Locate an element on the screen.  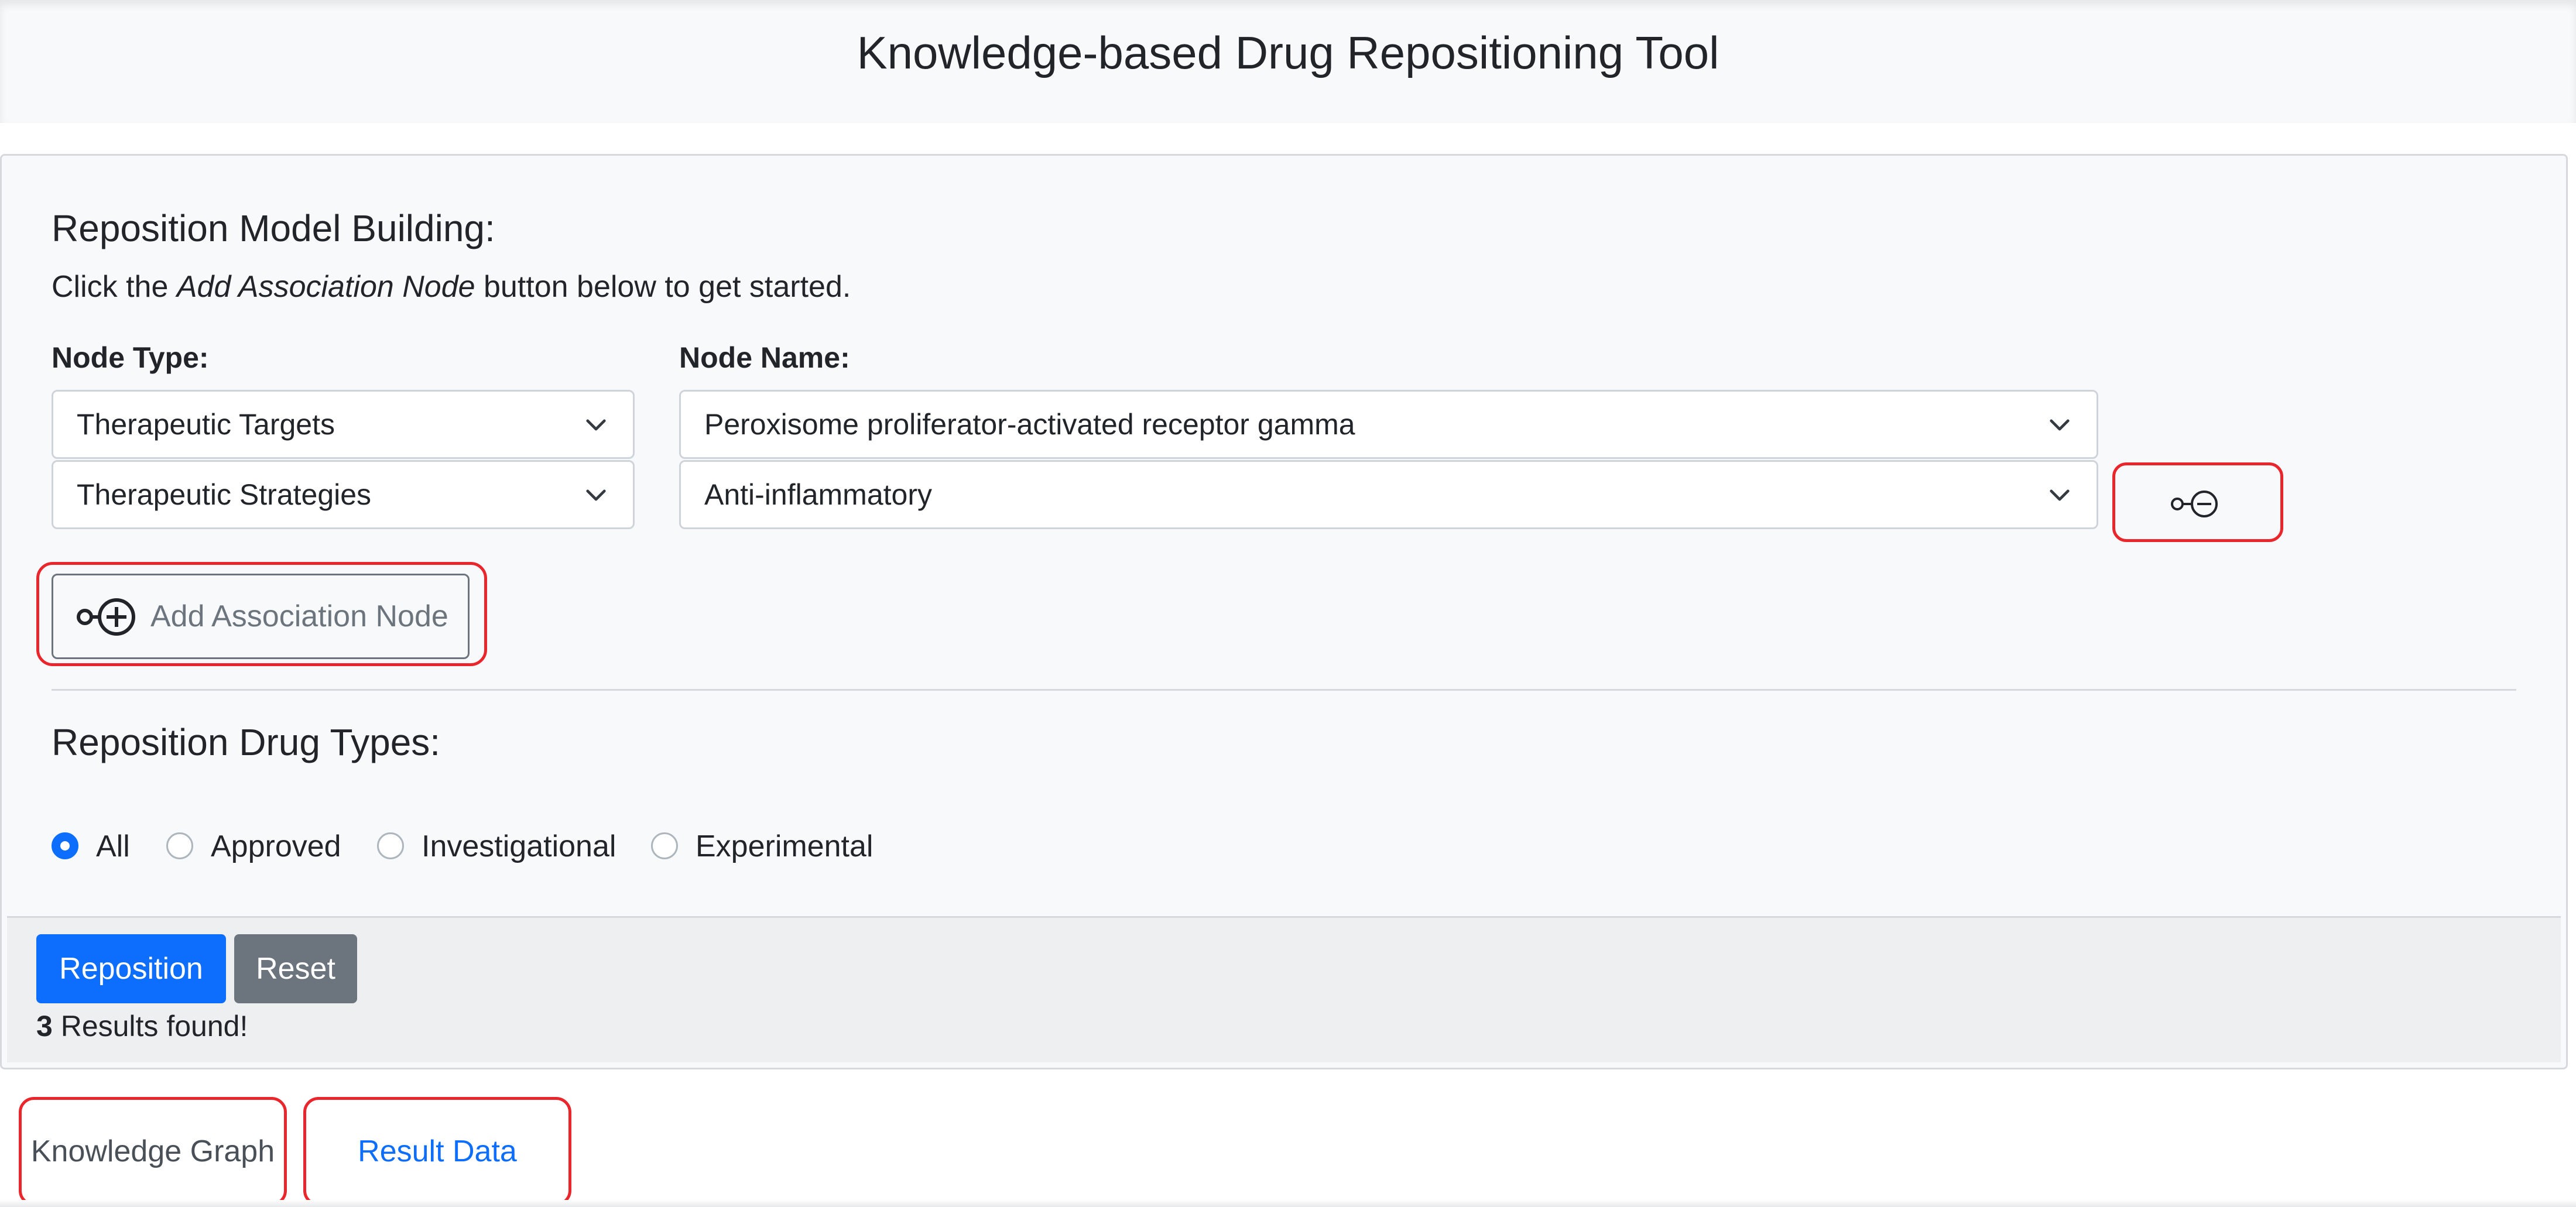
node-type-value: Therapeutic Strategies is located at coordinates (224, 494).